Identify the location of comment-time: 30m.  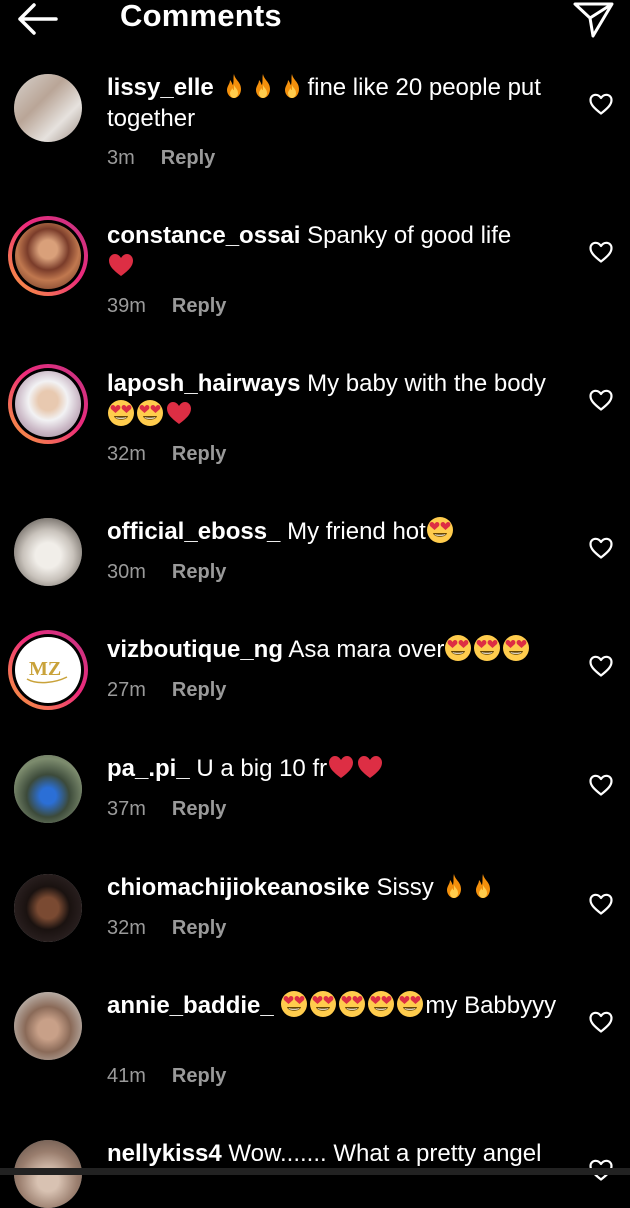
(126, 572).